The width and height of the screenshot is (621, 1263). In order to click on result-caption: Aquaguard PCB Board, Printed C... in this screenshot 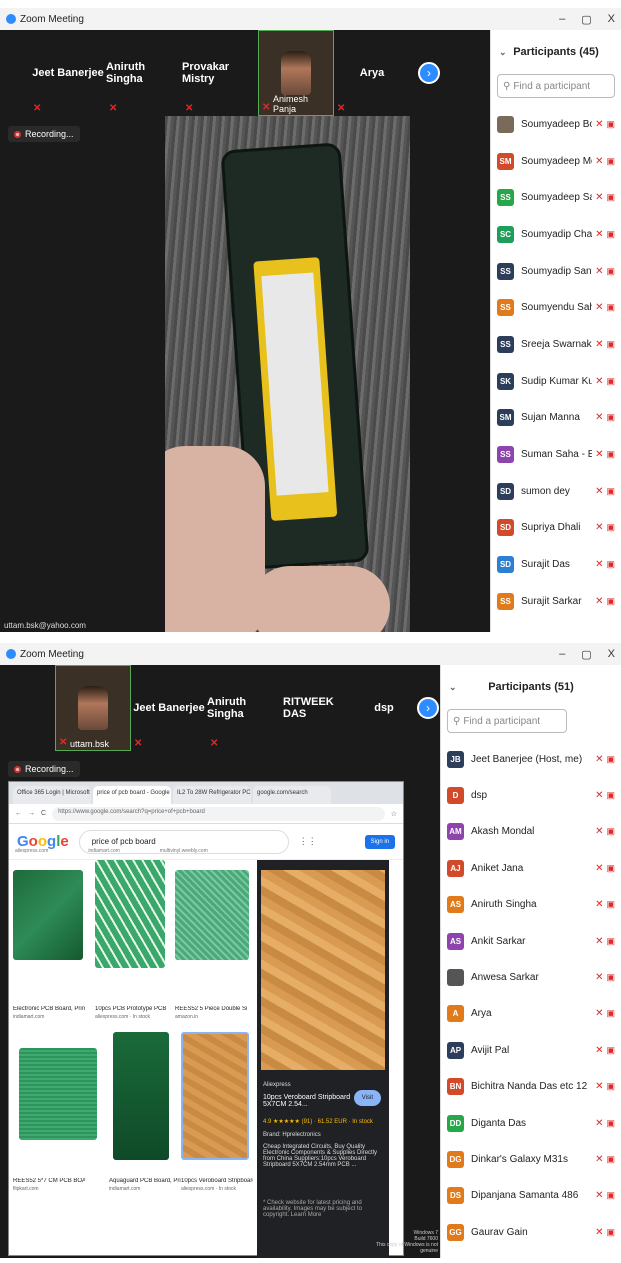, I will do `click(145, 1181)`.